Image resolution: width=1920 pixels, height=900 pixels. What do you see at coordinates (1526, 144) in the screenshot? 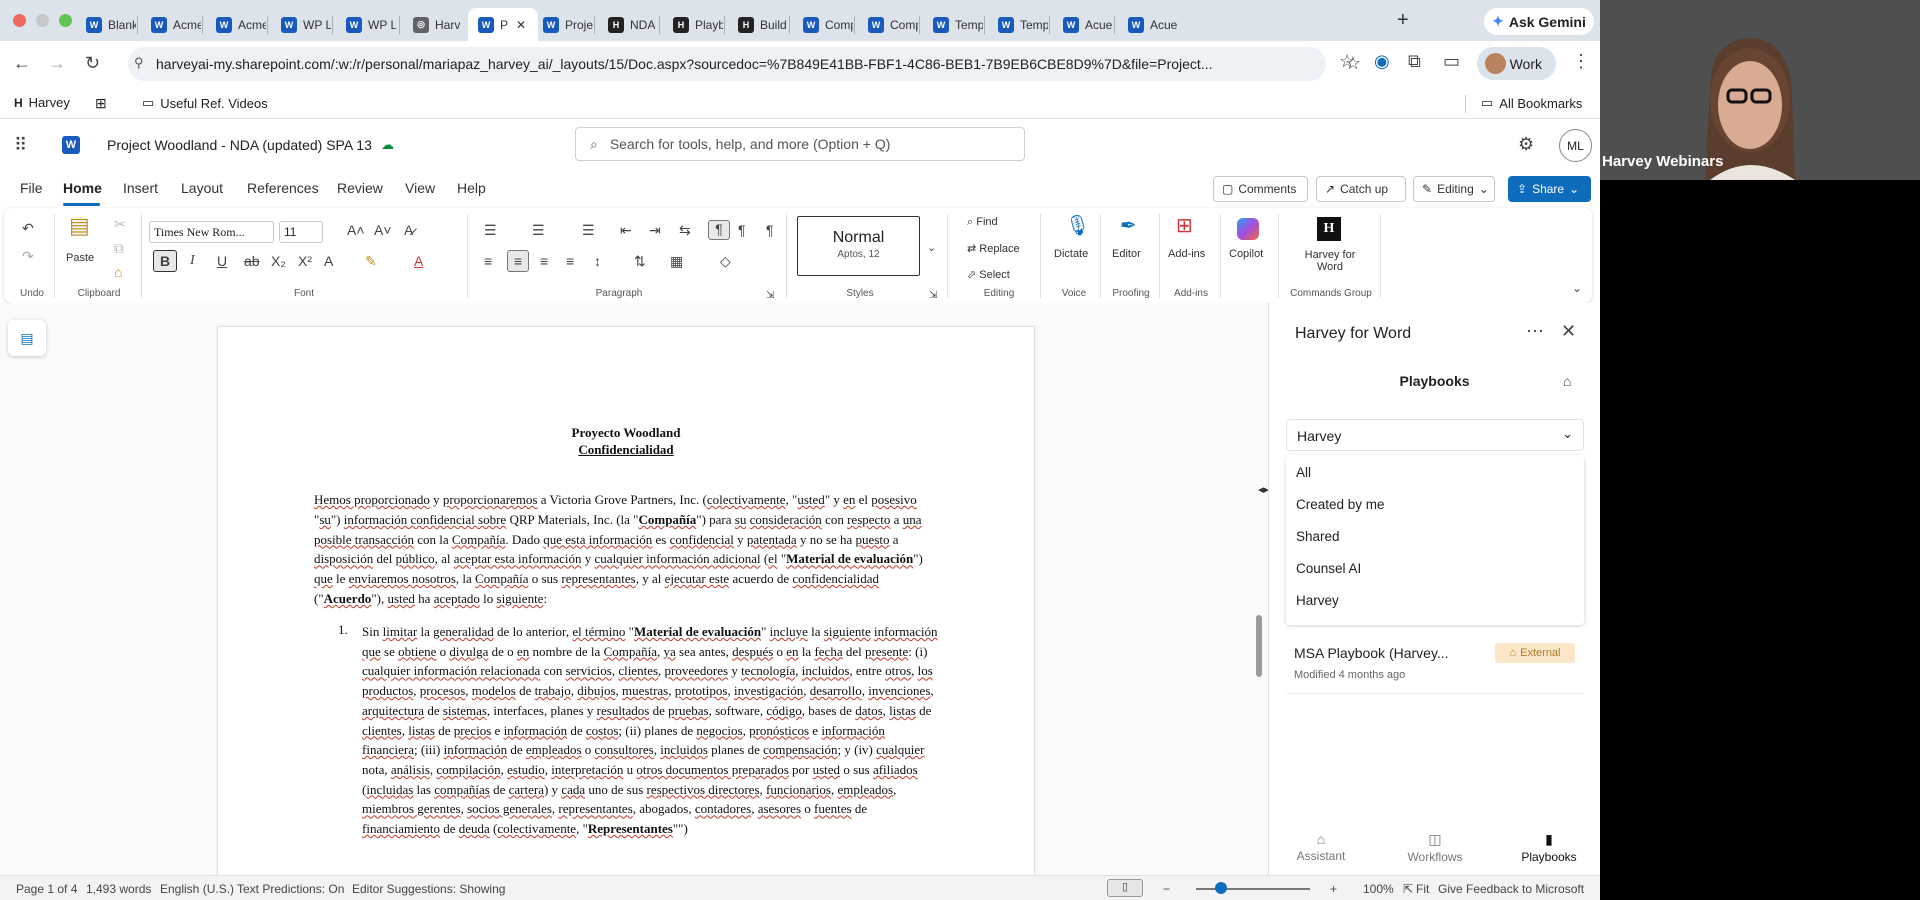
I see `settings-gear-icon: ⚙` at bounding box center [1526, 144].